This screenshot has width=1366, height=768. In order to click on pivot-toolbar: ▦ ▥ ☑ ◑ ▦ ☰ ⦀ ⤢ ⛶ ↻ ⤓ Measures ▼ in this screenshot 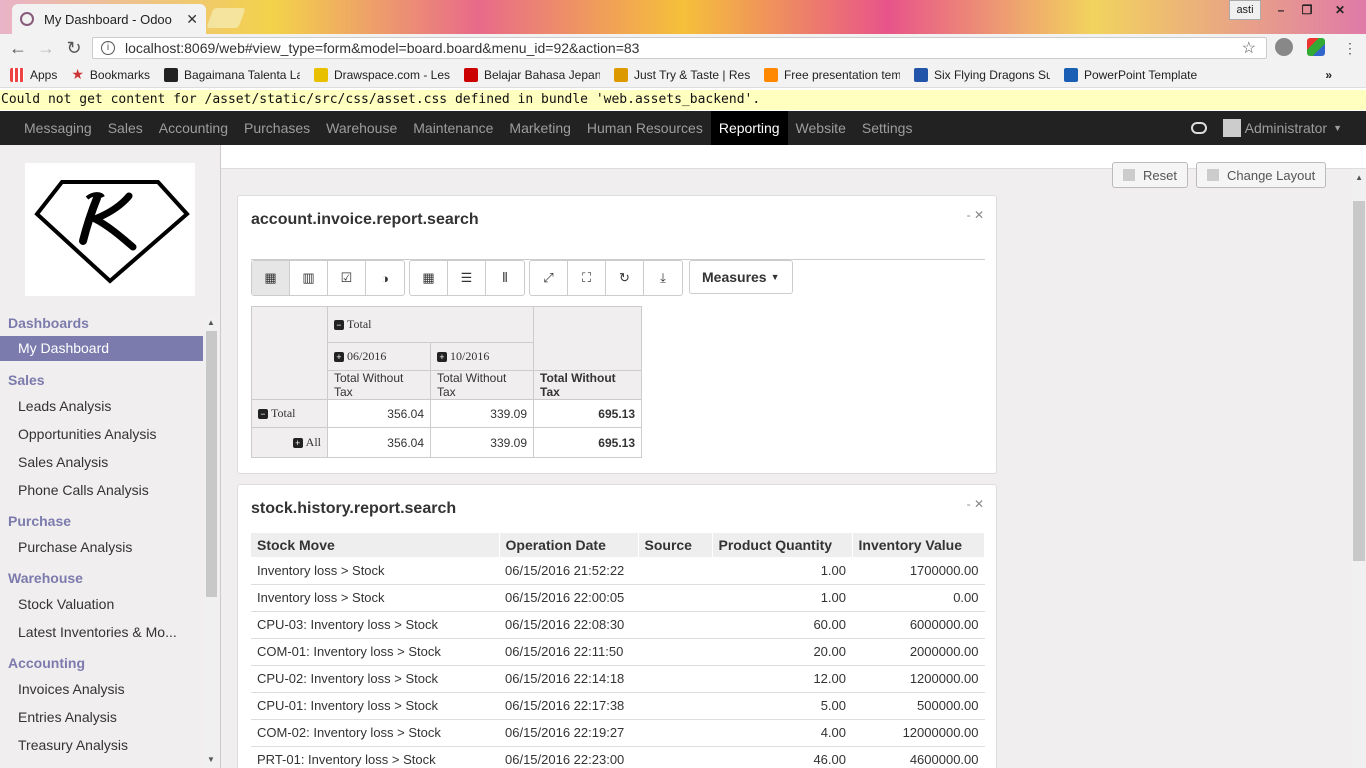, I will do `click(522, 278)`.